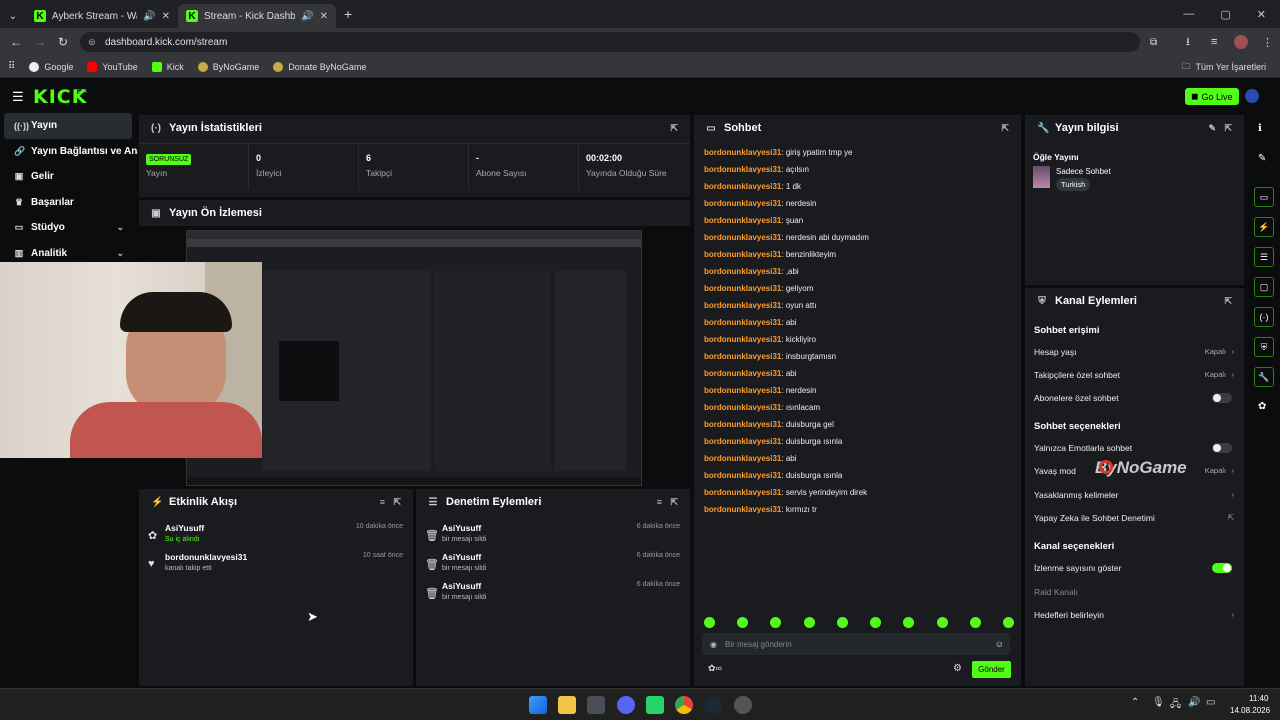  What do you see at coordinates (1252, 96) in the screenshot?
I see `user-avatar` at bounding box center [1252, 96].